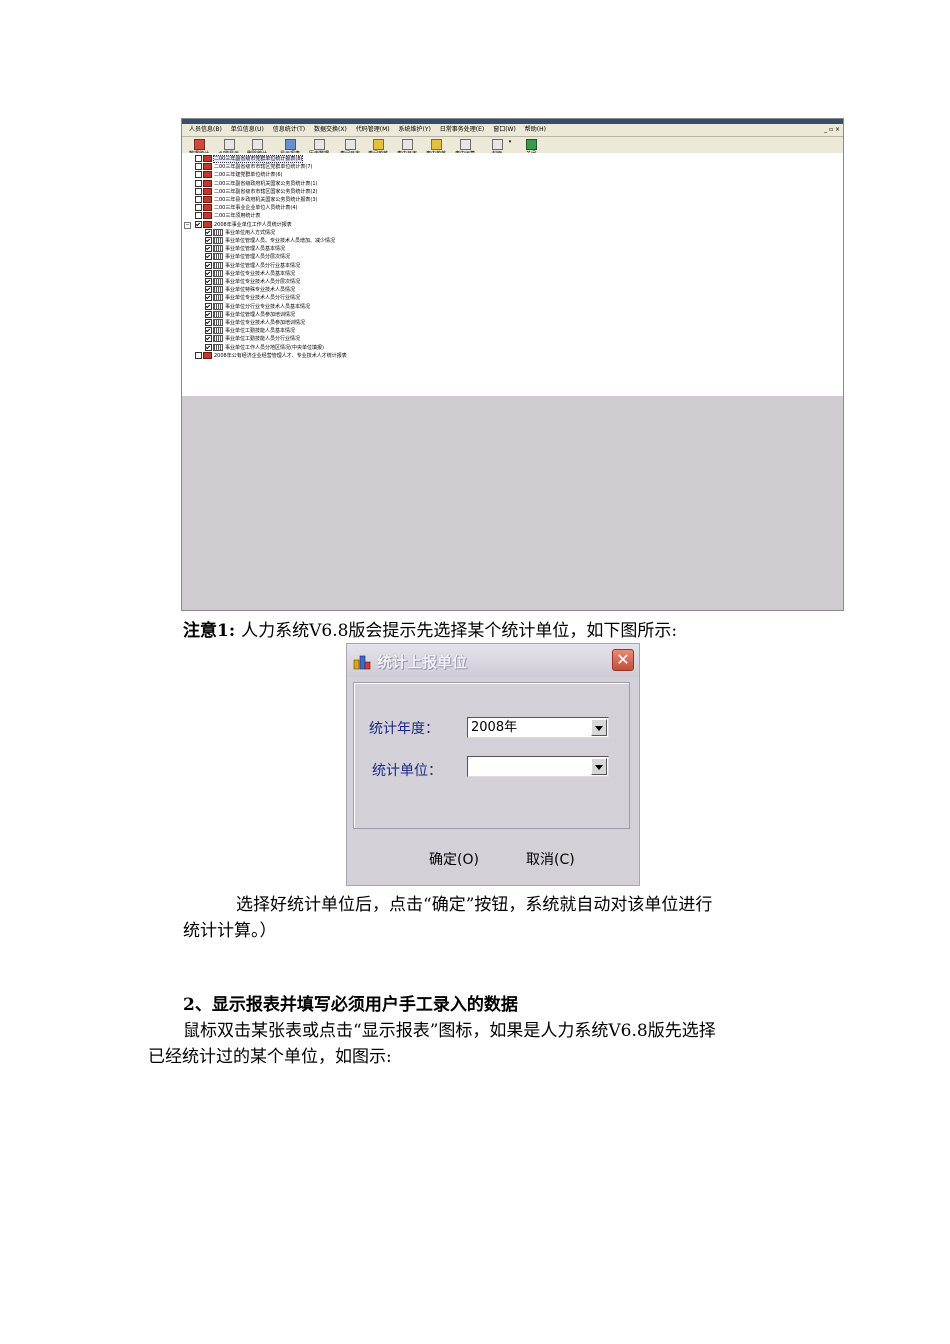  I want to click on menu-item: 代码管理(M), so click(373, 130).